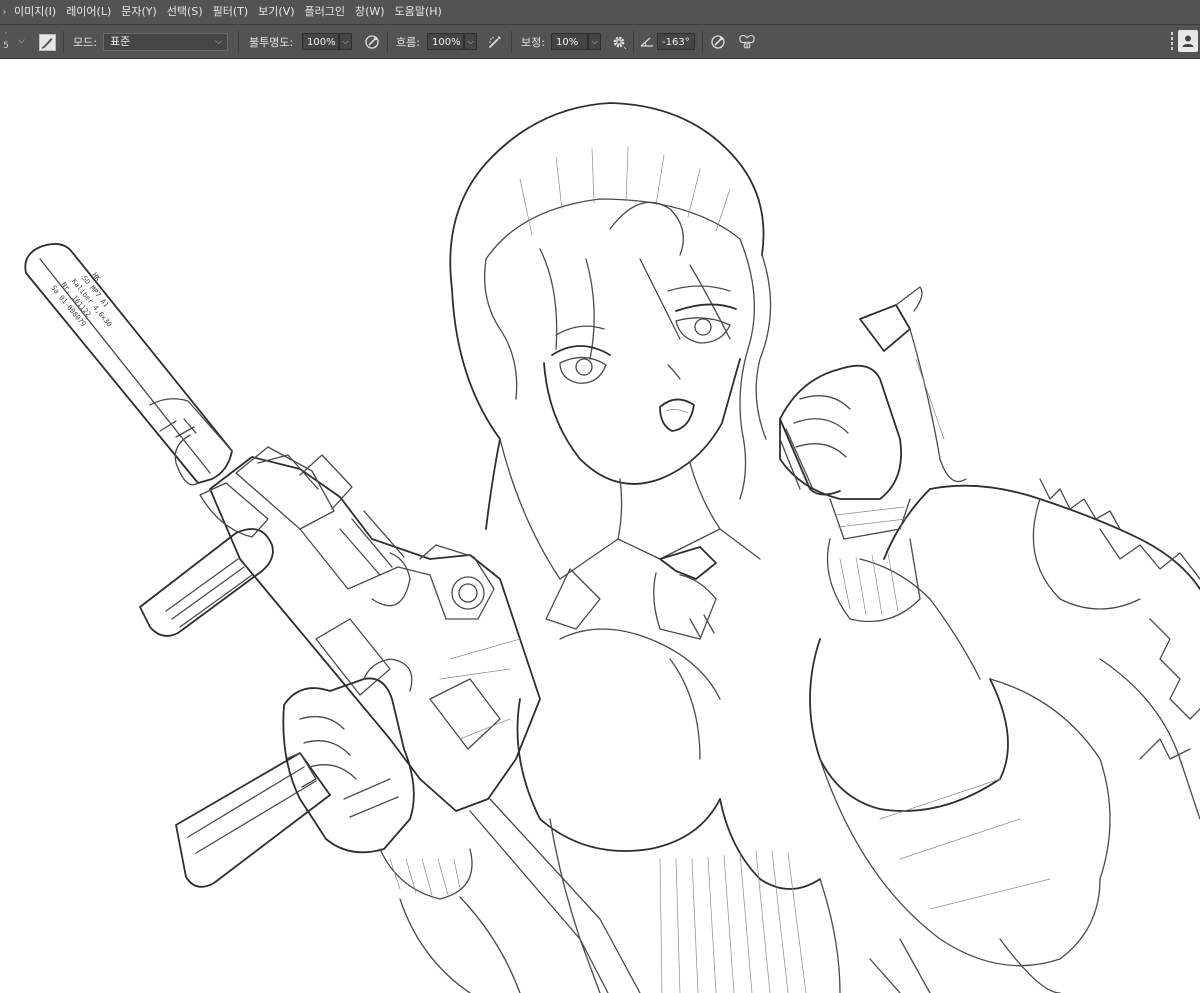 The image size is (1200, 993). I want to click on right-hand-radio, so click(873, 454).